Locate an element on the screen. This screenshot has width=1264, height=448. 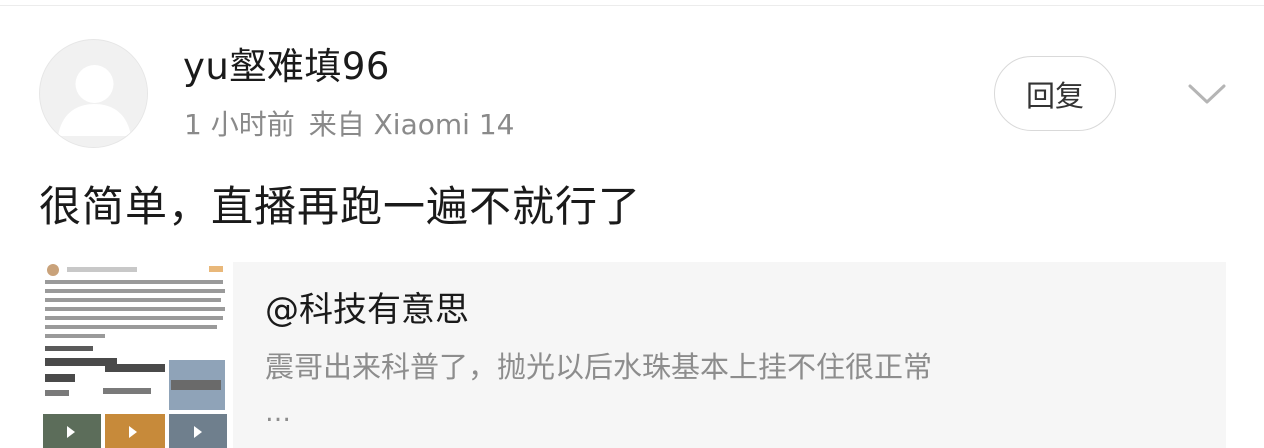
quoted-post-text: 震哥出来科普了，抛光以后水珠基本上挂不住很正常 is located at coordinates (599, 367).